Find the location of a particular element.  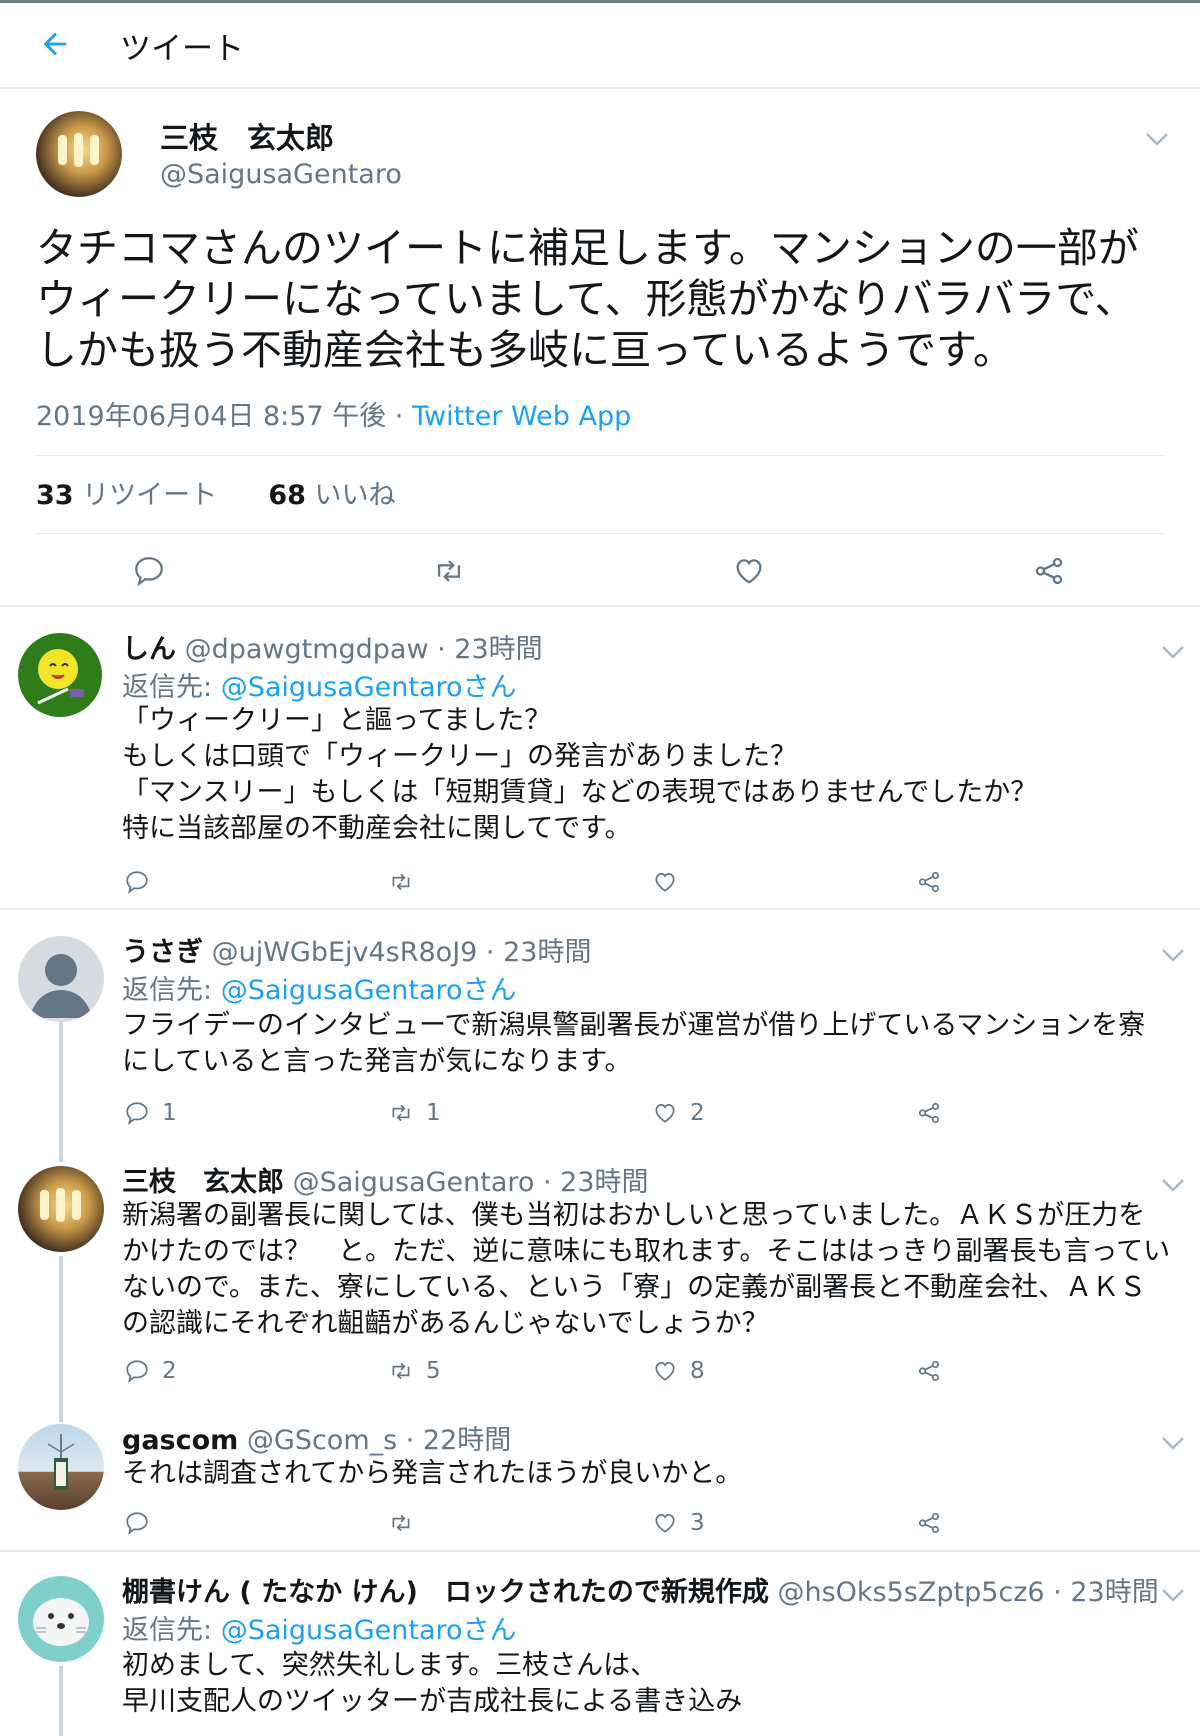

page-title: ツイート is located at coordinates (182, 49).